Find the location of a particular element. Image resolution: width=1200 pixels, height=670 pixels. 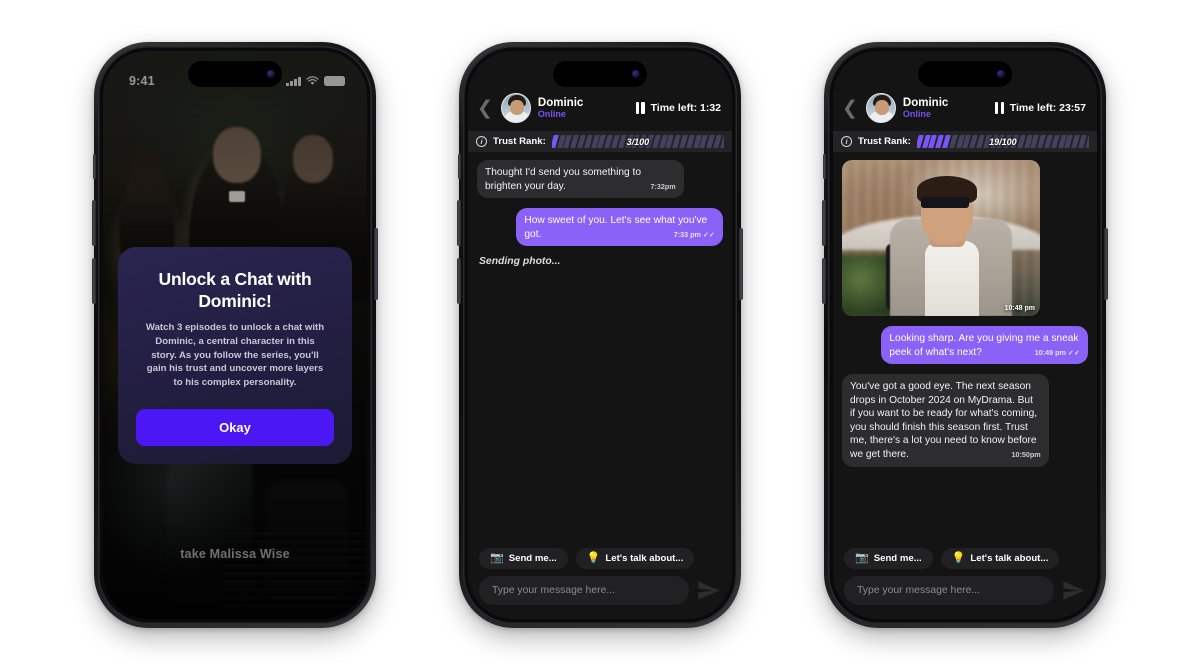

trust-rank-progress: 3/100 is located at coordinates (637, 141).